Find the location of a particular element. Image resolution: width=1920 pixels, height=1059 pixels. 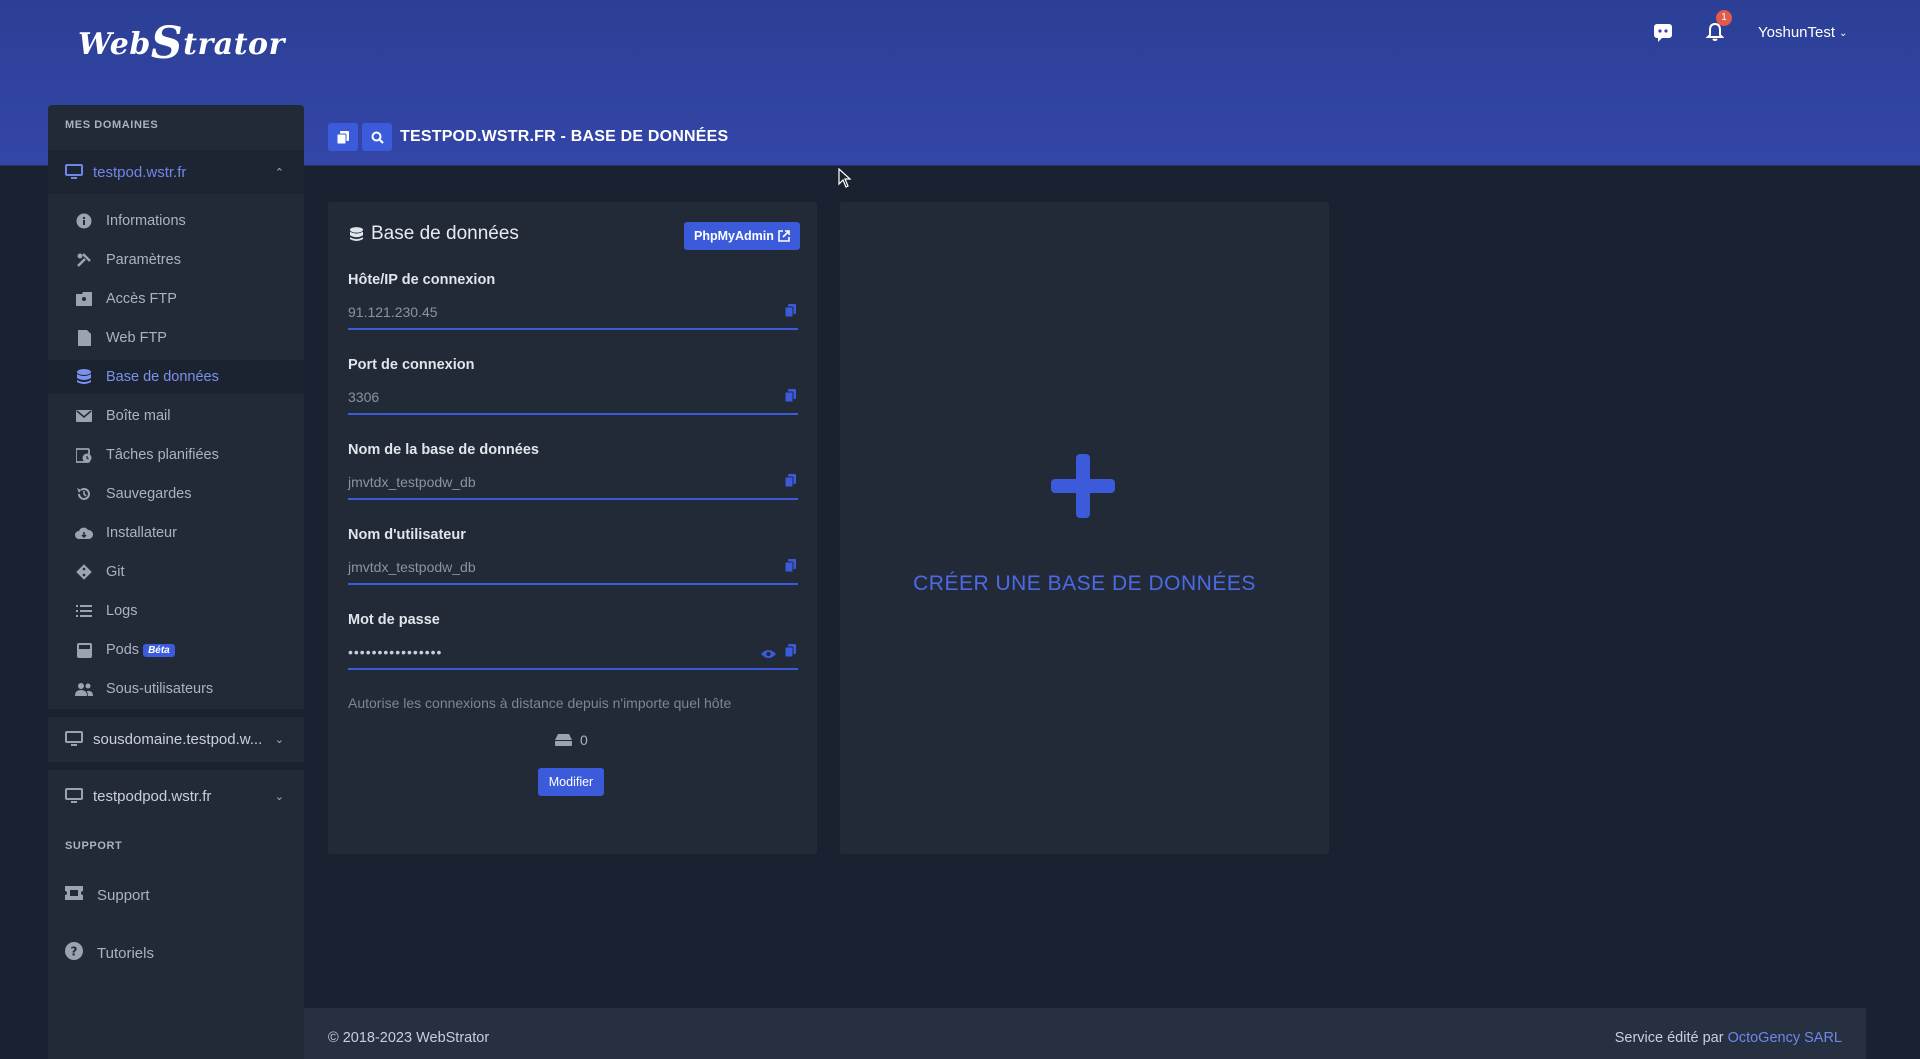

username-field: Nom d'utilisateur jmvtdx_testpodw_db is located at coordinates (573, 556).